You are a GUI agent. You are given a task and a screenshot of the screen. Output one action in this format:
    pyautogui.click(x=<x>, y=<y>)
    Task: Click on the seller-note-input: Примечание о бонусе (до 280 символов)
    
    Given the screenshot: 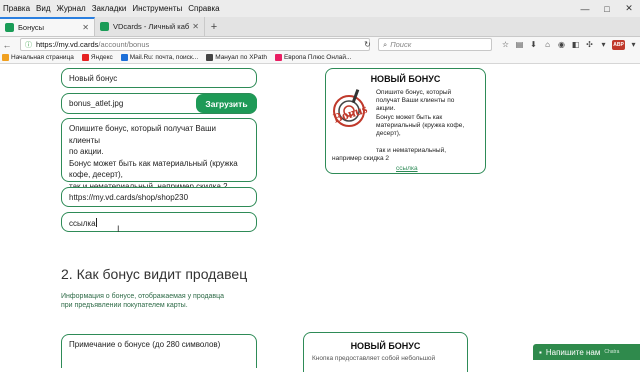 What is the action you would take?
    pyautogui.click(x=159, y=351)
    